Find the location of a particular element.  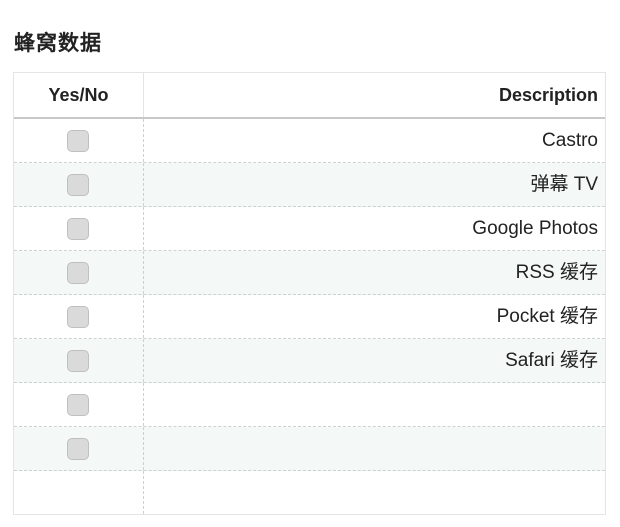

table-header-row: Yes/No Description is located at coordinates (309, 96).